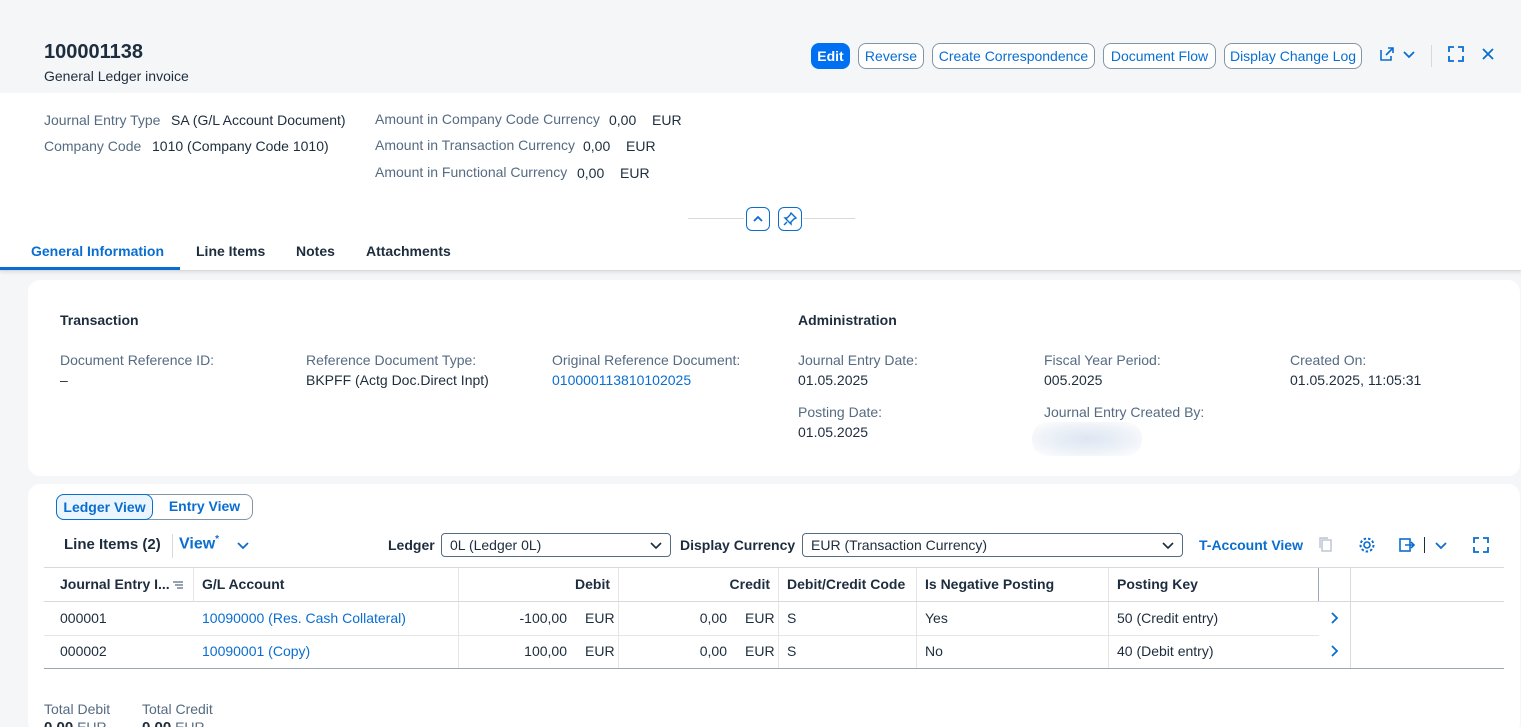 This screenshot has height=727, width=1521. Describe the element at coordinates (936, 618) in the screenshot. I see `cell-is-negative-posting: Yes` at that location.